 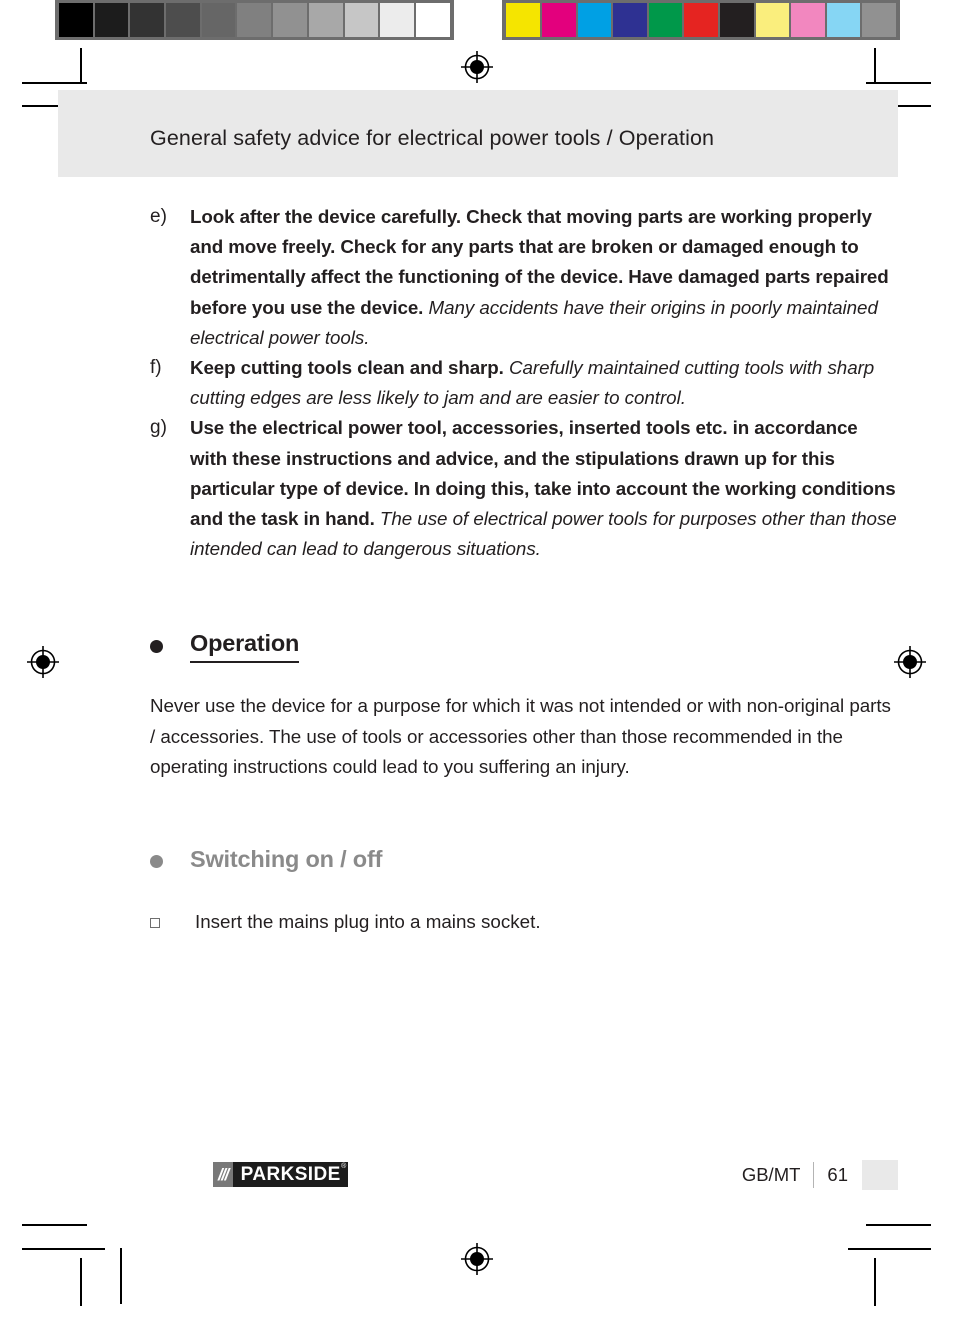 What do you see at coordinates (880, 1175) in the screenshot?
I see `page-edge-tab` at bounding box center [880, 1175].